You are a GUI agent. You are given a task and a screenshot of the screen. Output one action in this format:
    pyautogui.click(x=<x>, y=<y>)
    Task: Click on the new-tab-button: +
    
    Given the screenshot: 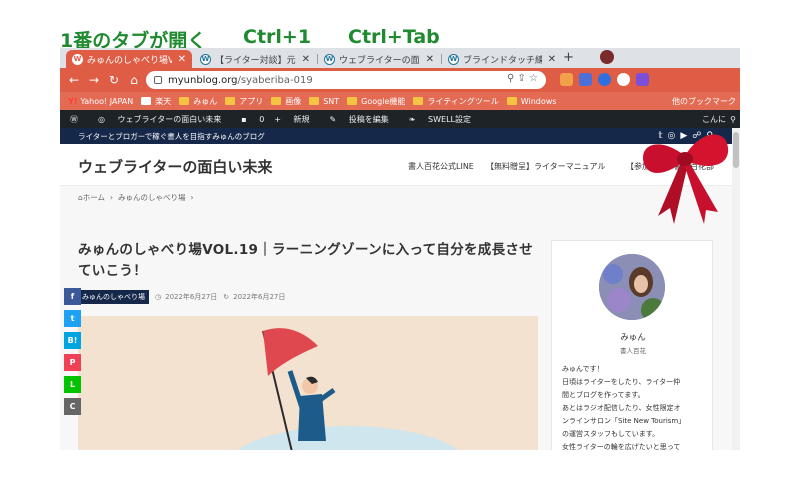 What is the action you would take?
    pyautogui.click(x=568, y=57)
    